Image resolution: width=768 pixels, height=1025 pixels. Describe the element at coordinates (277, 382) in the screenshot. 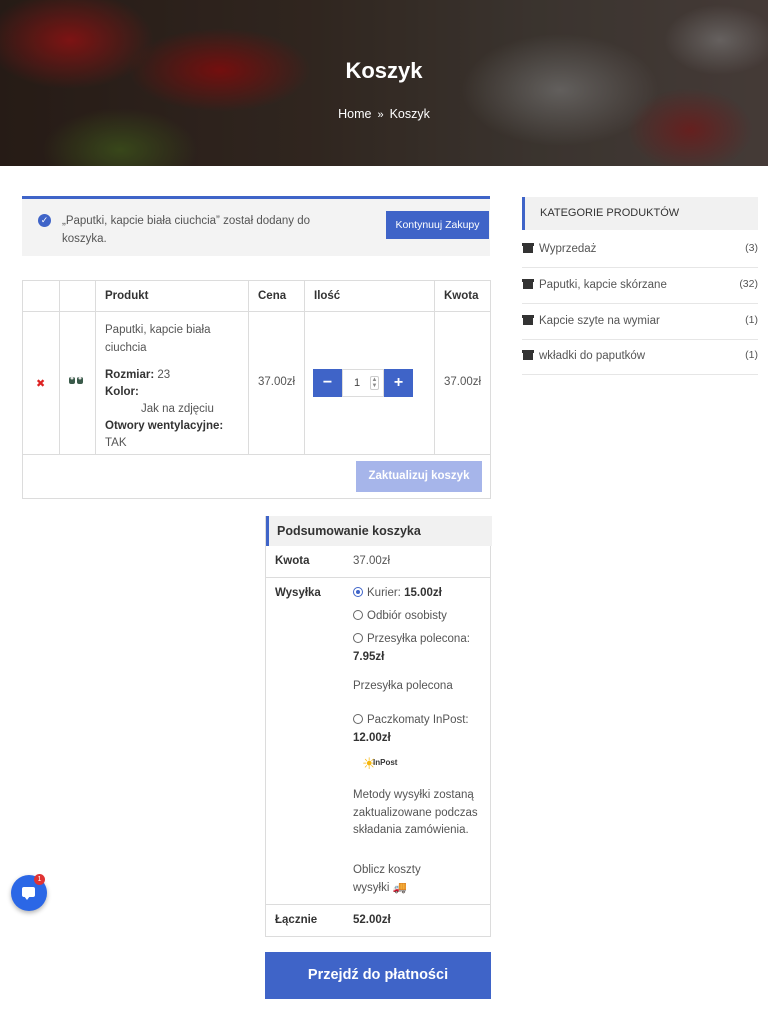

I see `item-price: 37.00zł` at that location.